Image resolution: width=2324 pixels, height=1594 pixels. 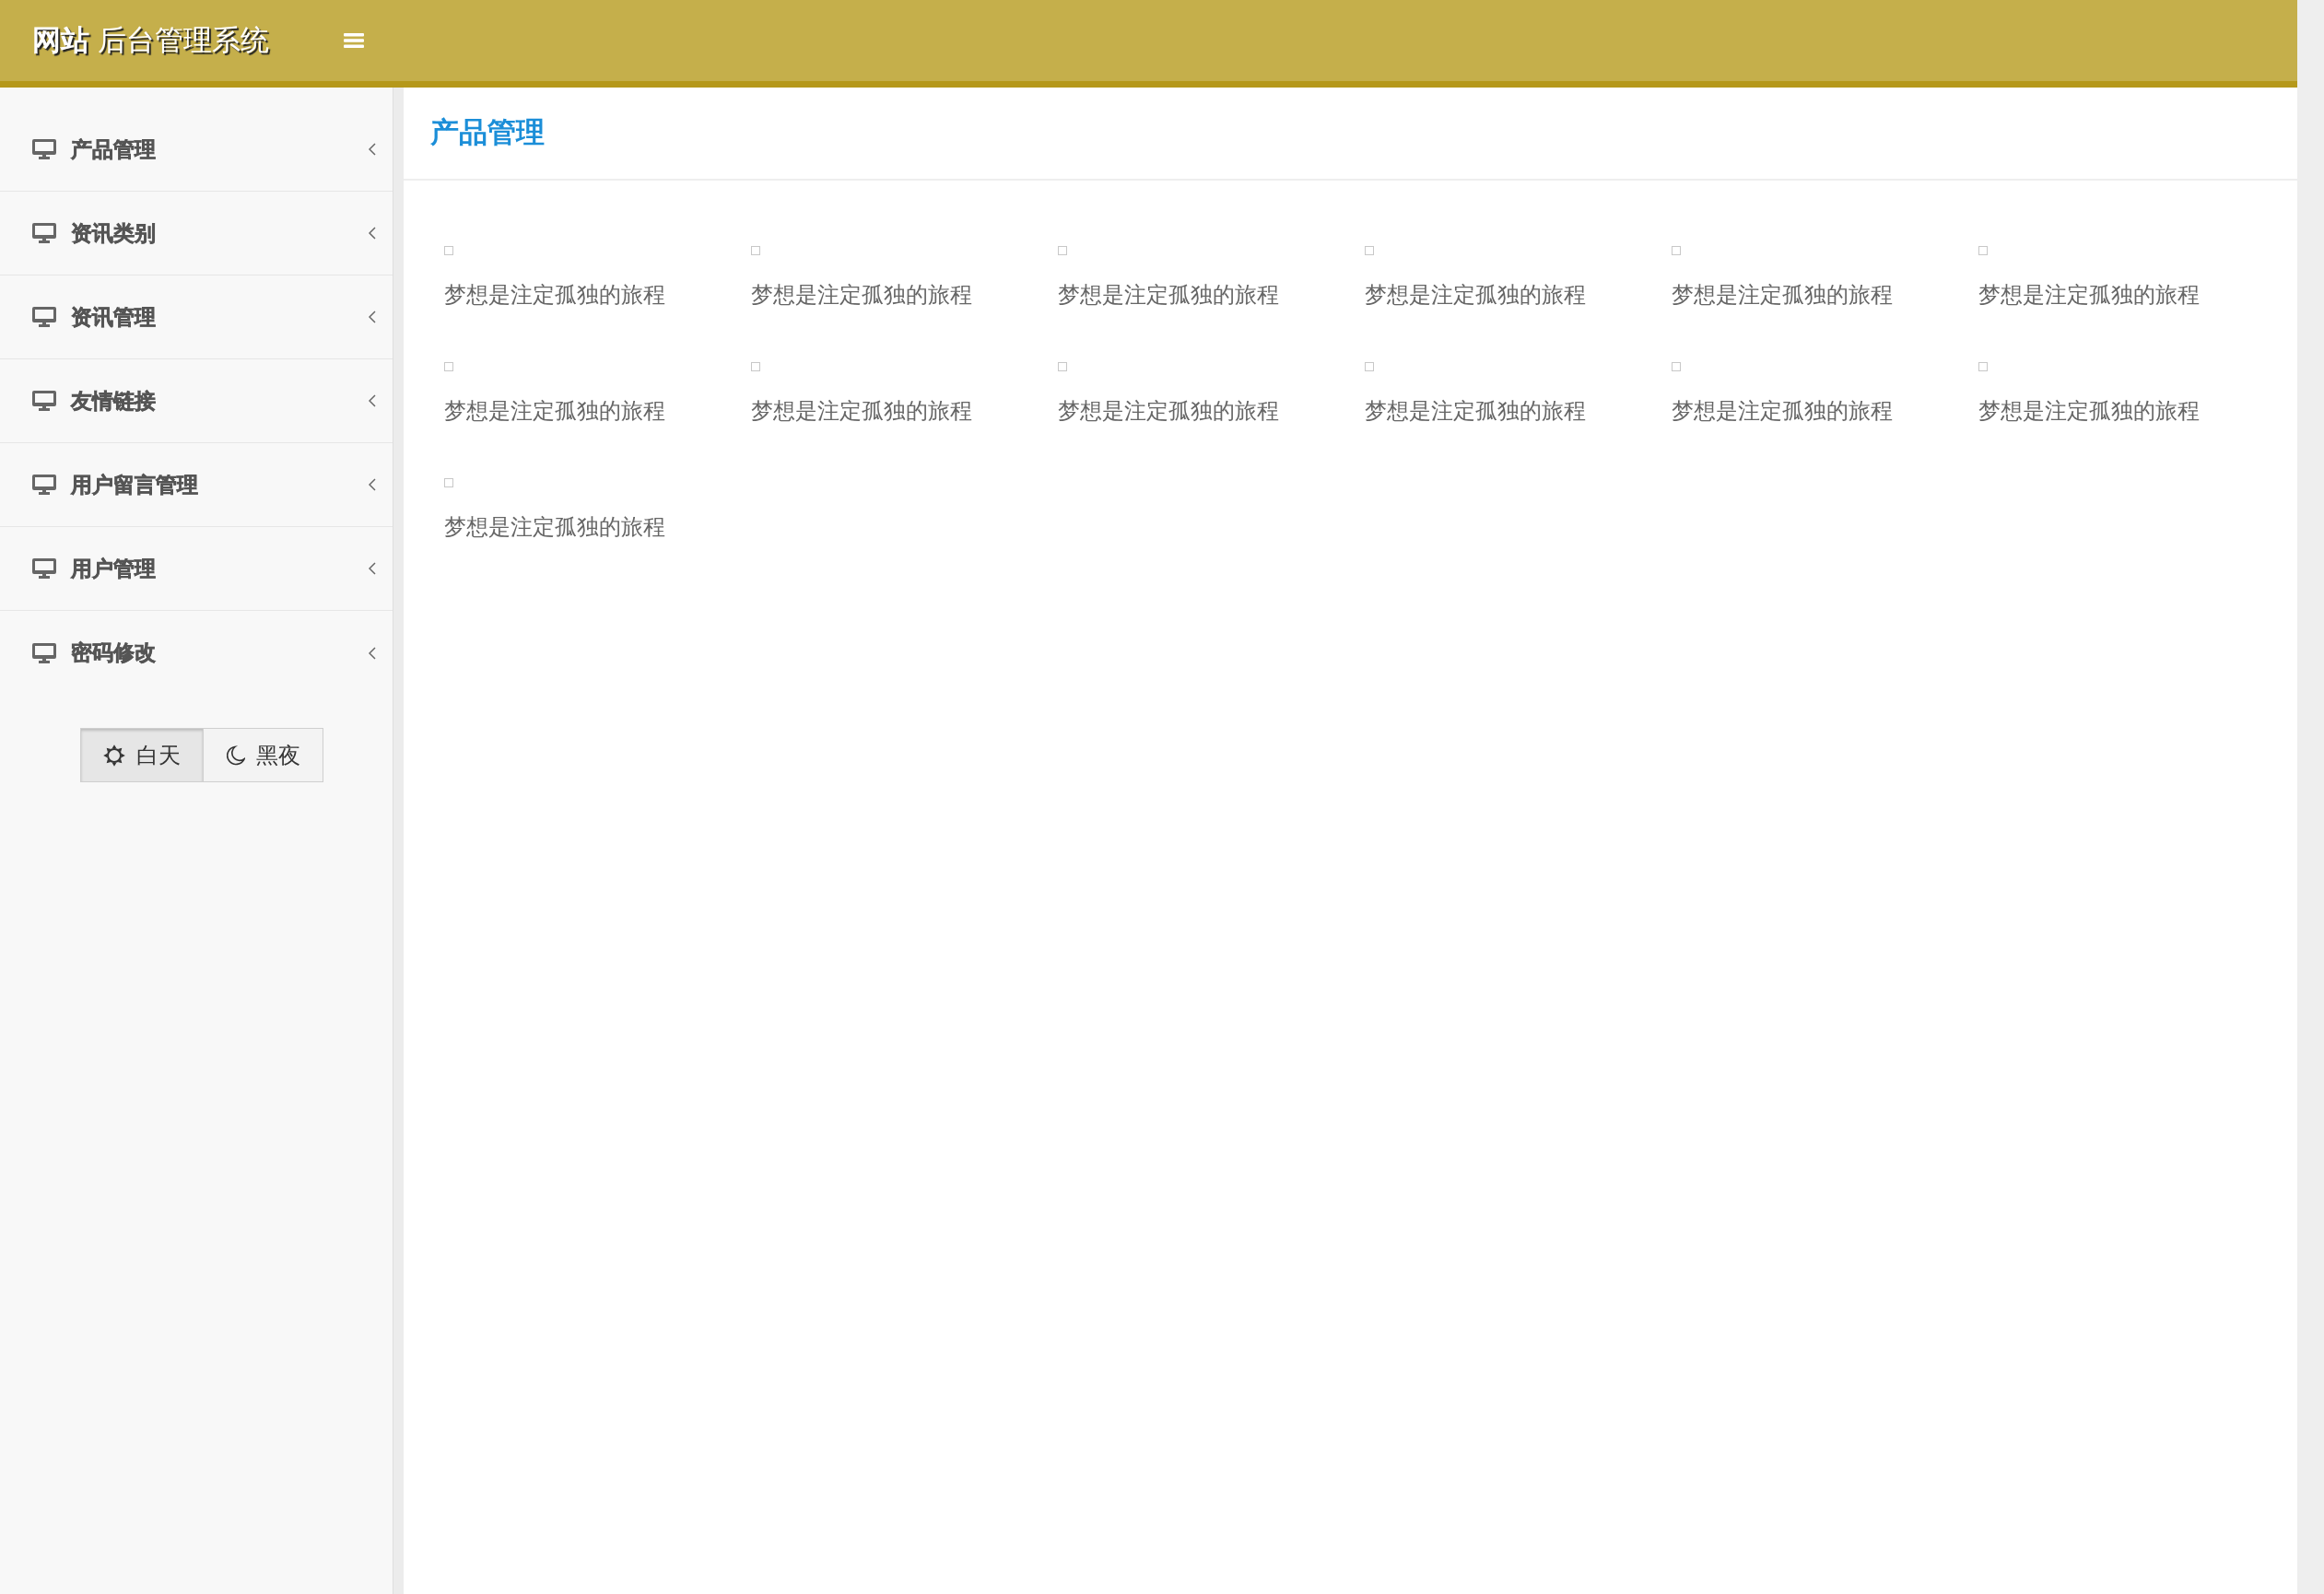 What do you see at coordinates (150, 40) in the screenshot?
I see `app-title: 网站 后台管理系统` at bounding box center [150, 40].